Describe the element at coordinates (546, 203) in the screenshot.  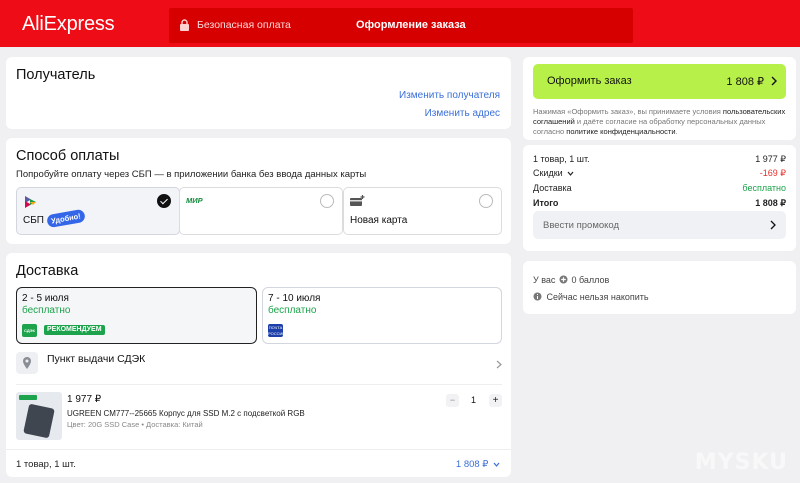
I see `summary-total-label: Итого` at that location.